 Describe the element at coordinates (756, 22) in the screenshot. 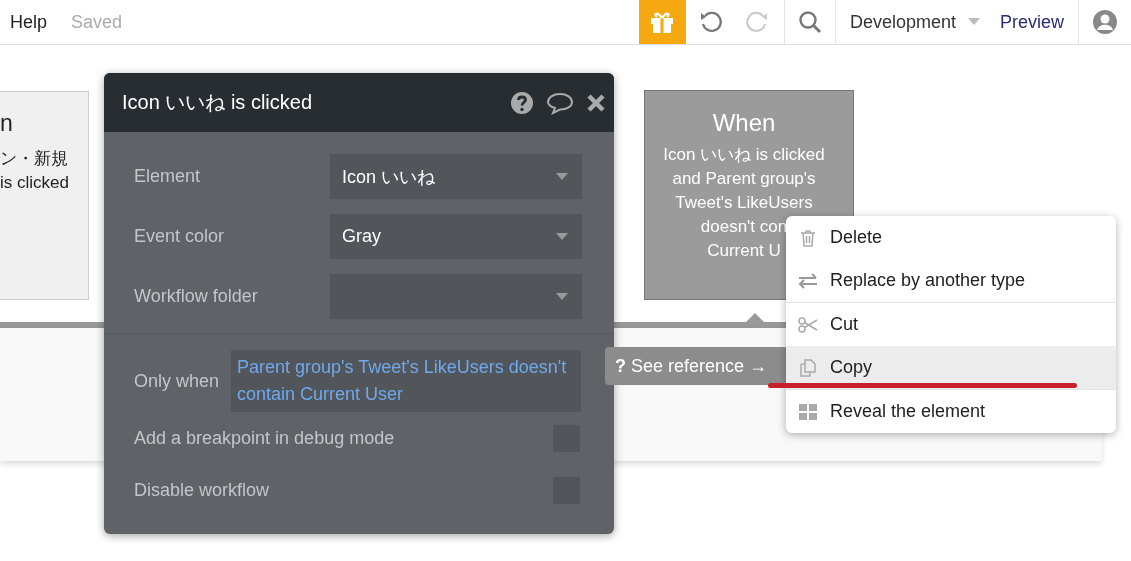

I see `redo-icon` at that location.